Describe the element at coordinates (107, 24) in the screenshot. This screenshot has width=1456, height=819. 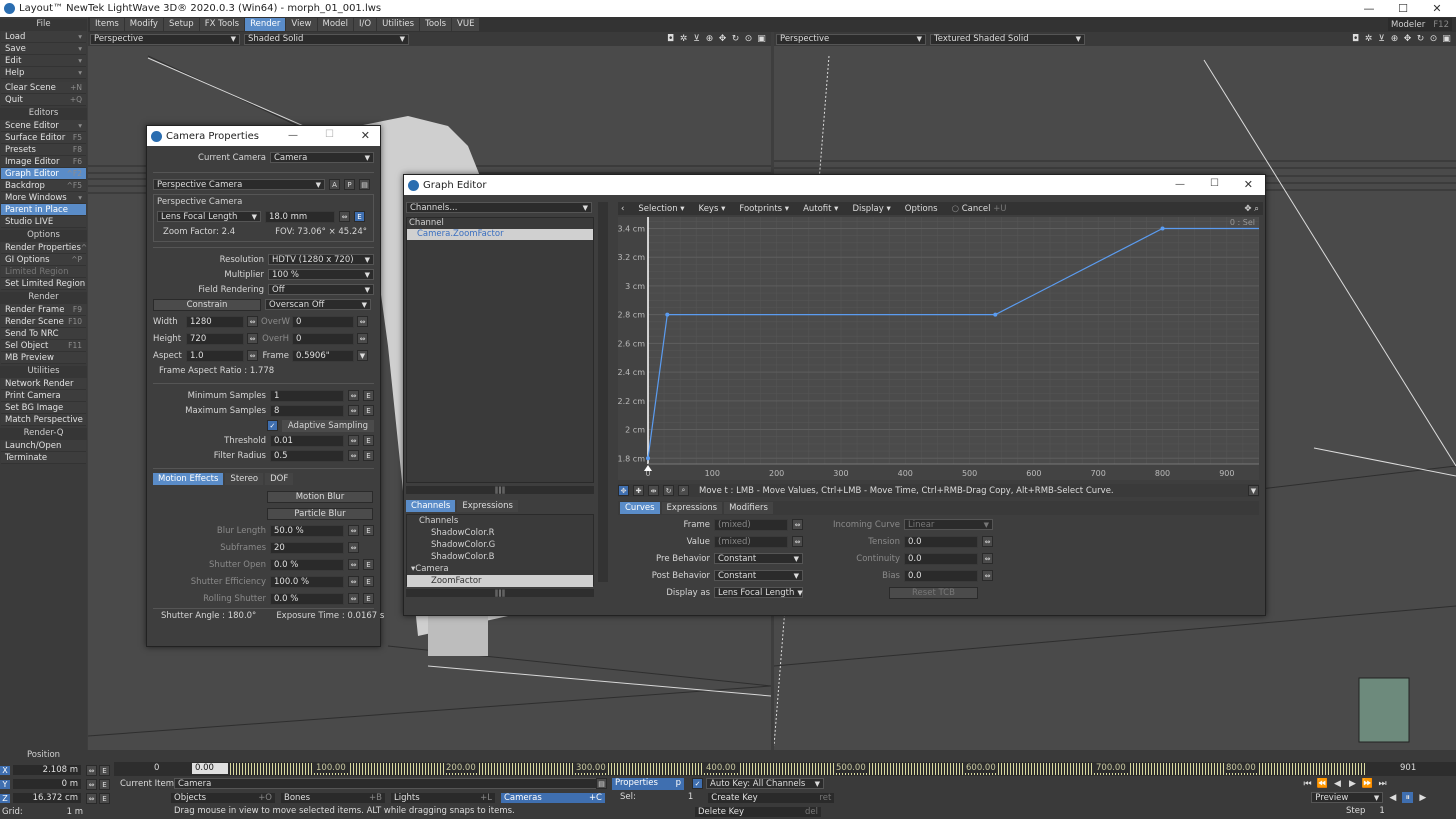
I see `tab-items: Items` at that location.